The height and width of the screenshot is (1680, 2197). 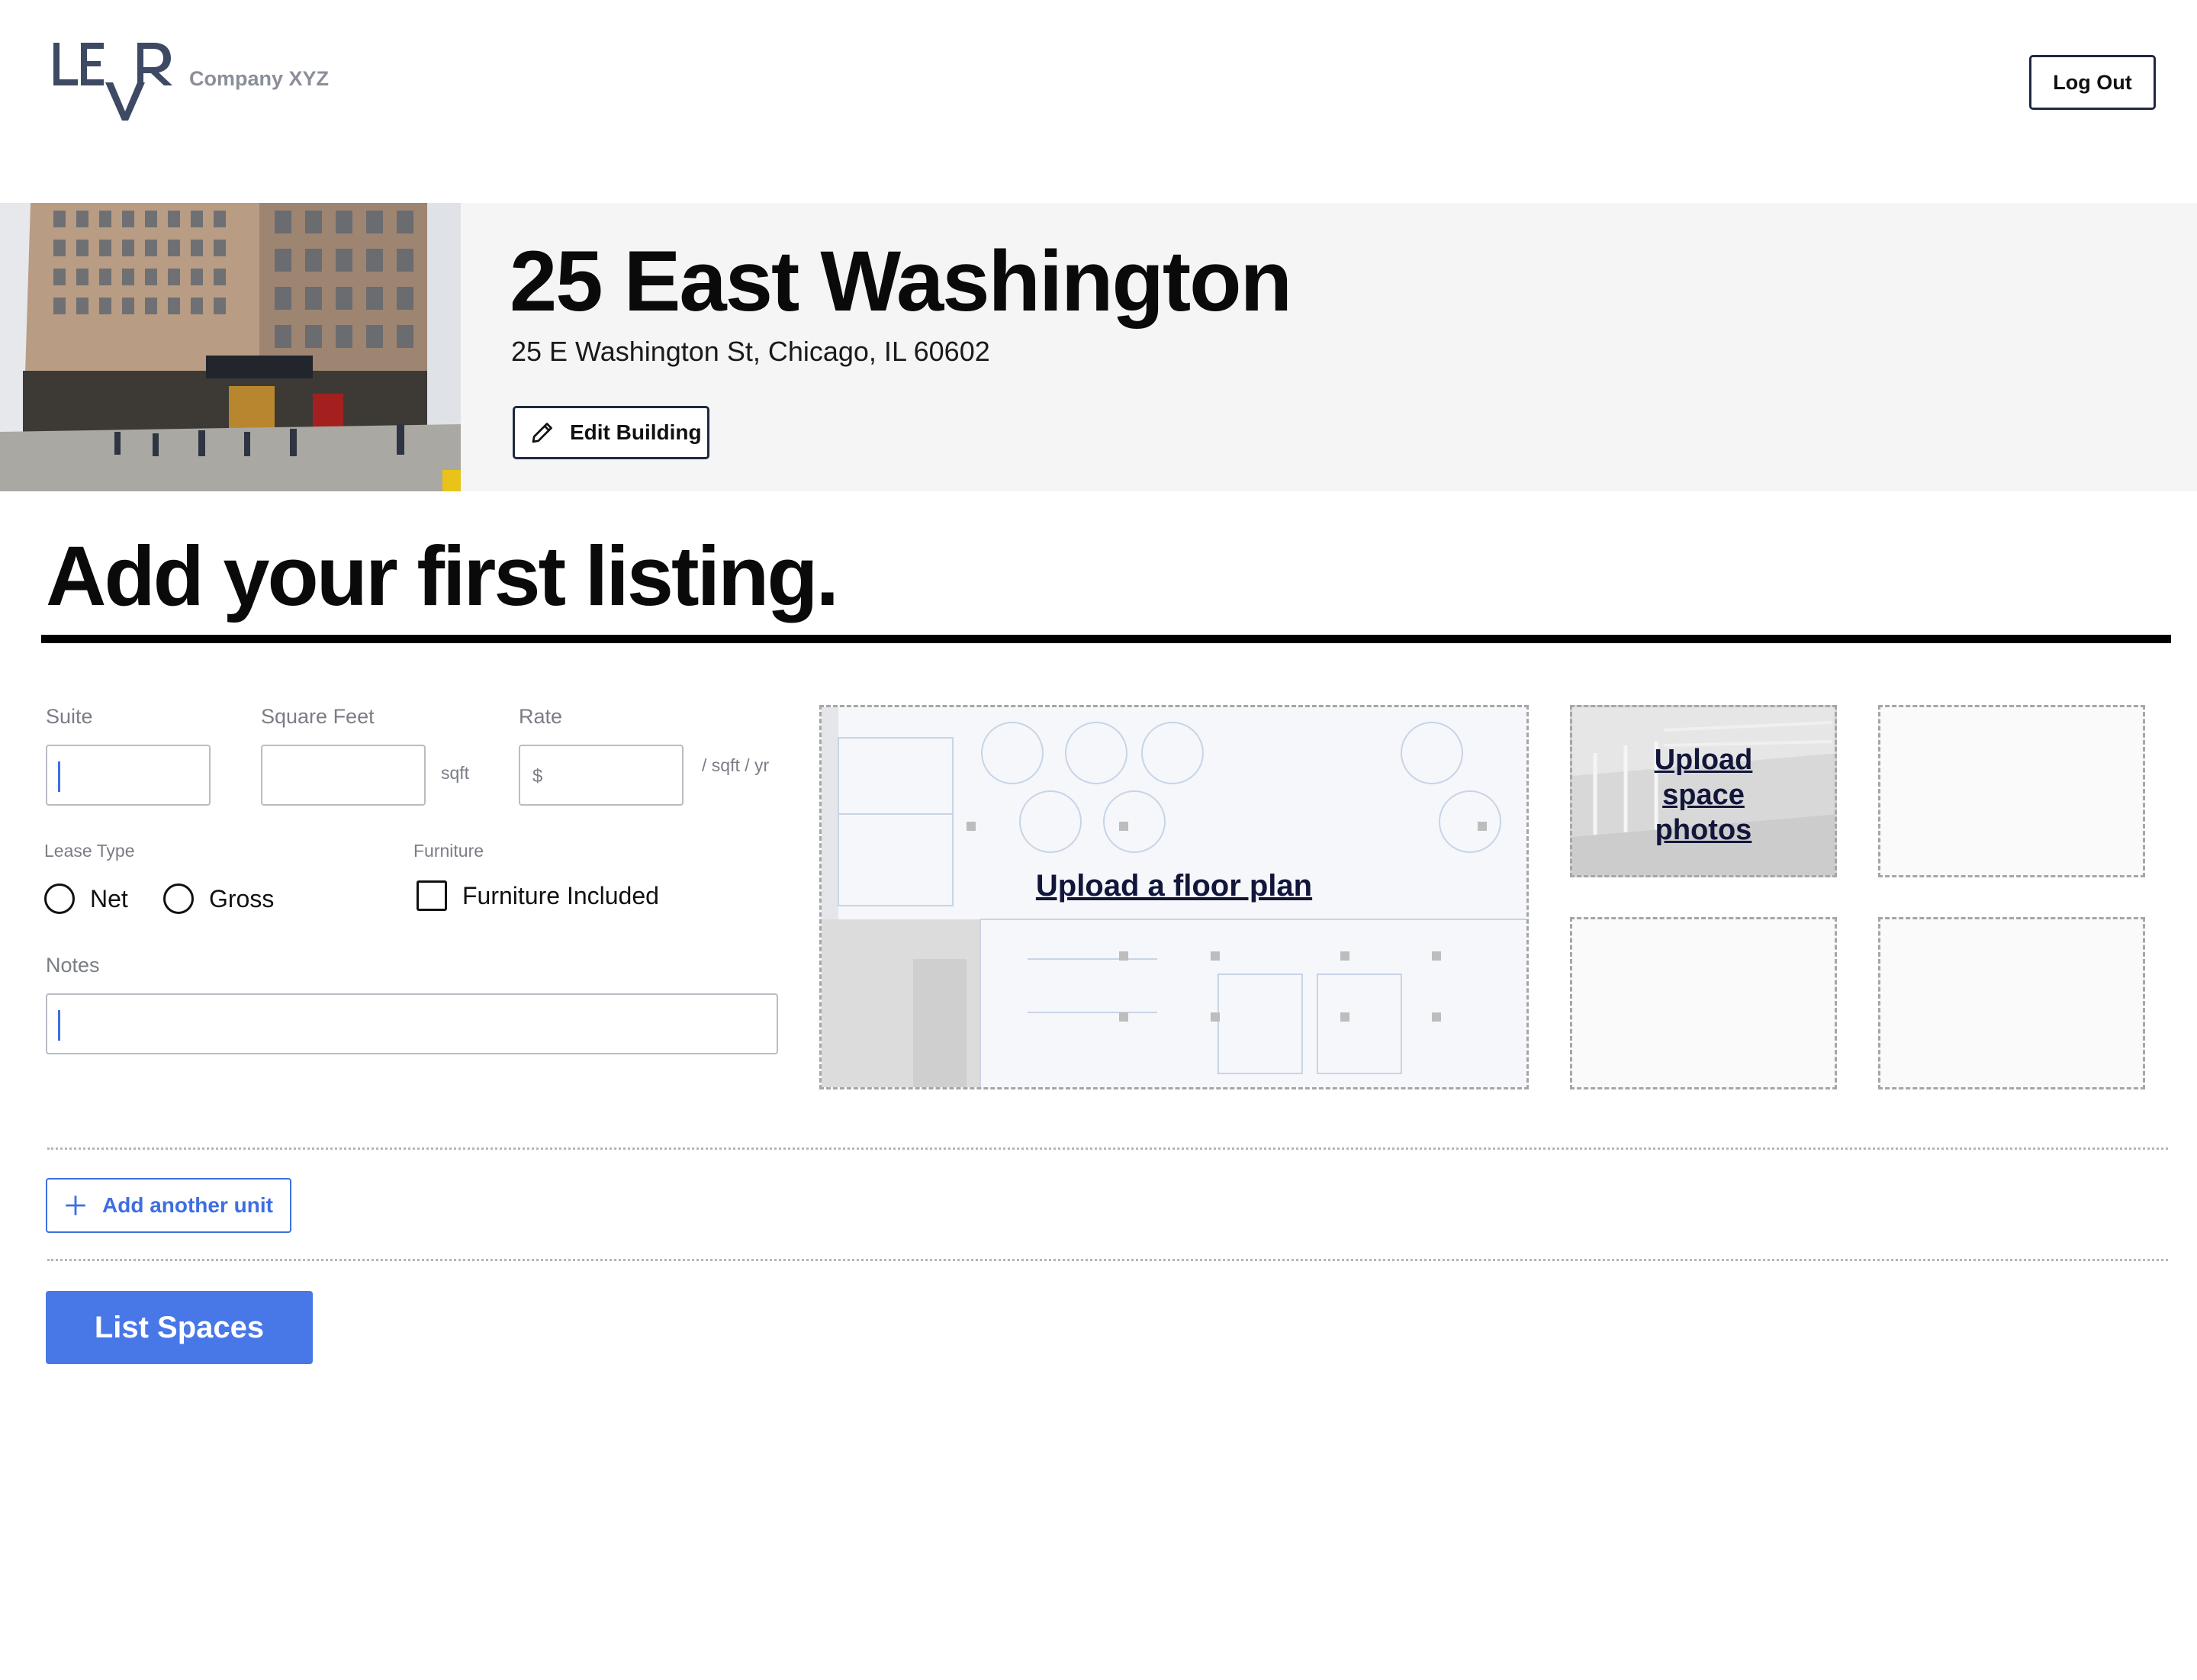 What do you see at coordinates (542, 433) in the screenshot?
I see `pencil-icon` at bounding box center [542, 433].